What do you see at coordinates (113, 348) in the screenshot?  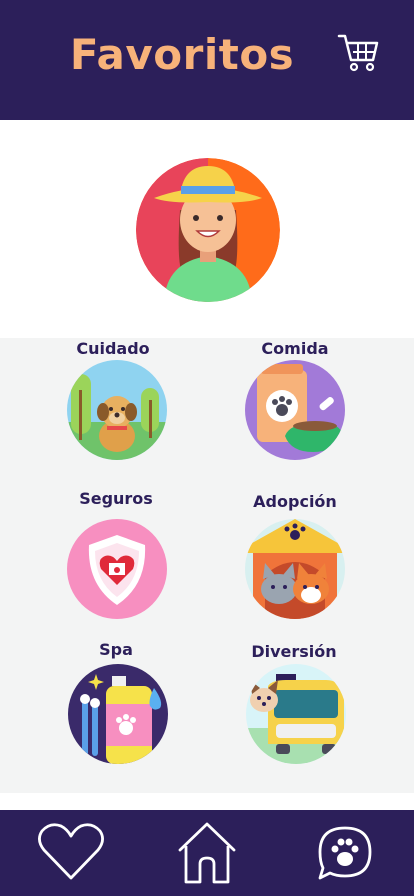 I see `category-label-cuidado: Cuidado` at bounding box center [113, 348].